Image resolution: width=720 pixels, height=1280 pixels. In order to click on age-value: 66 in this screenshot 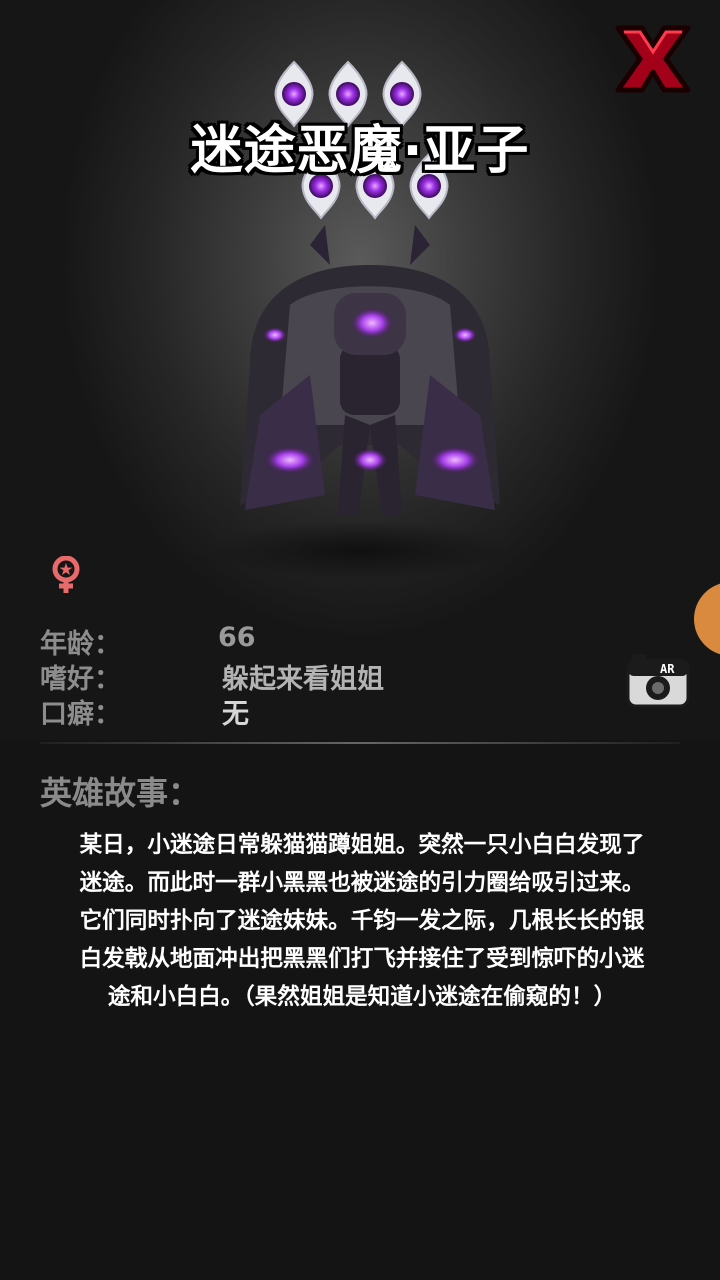, I will do `click(237, 637)`.